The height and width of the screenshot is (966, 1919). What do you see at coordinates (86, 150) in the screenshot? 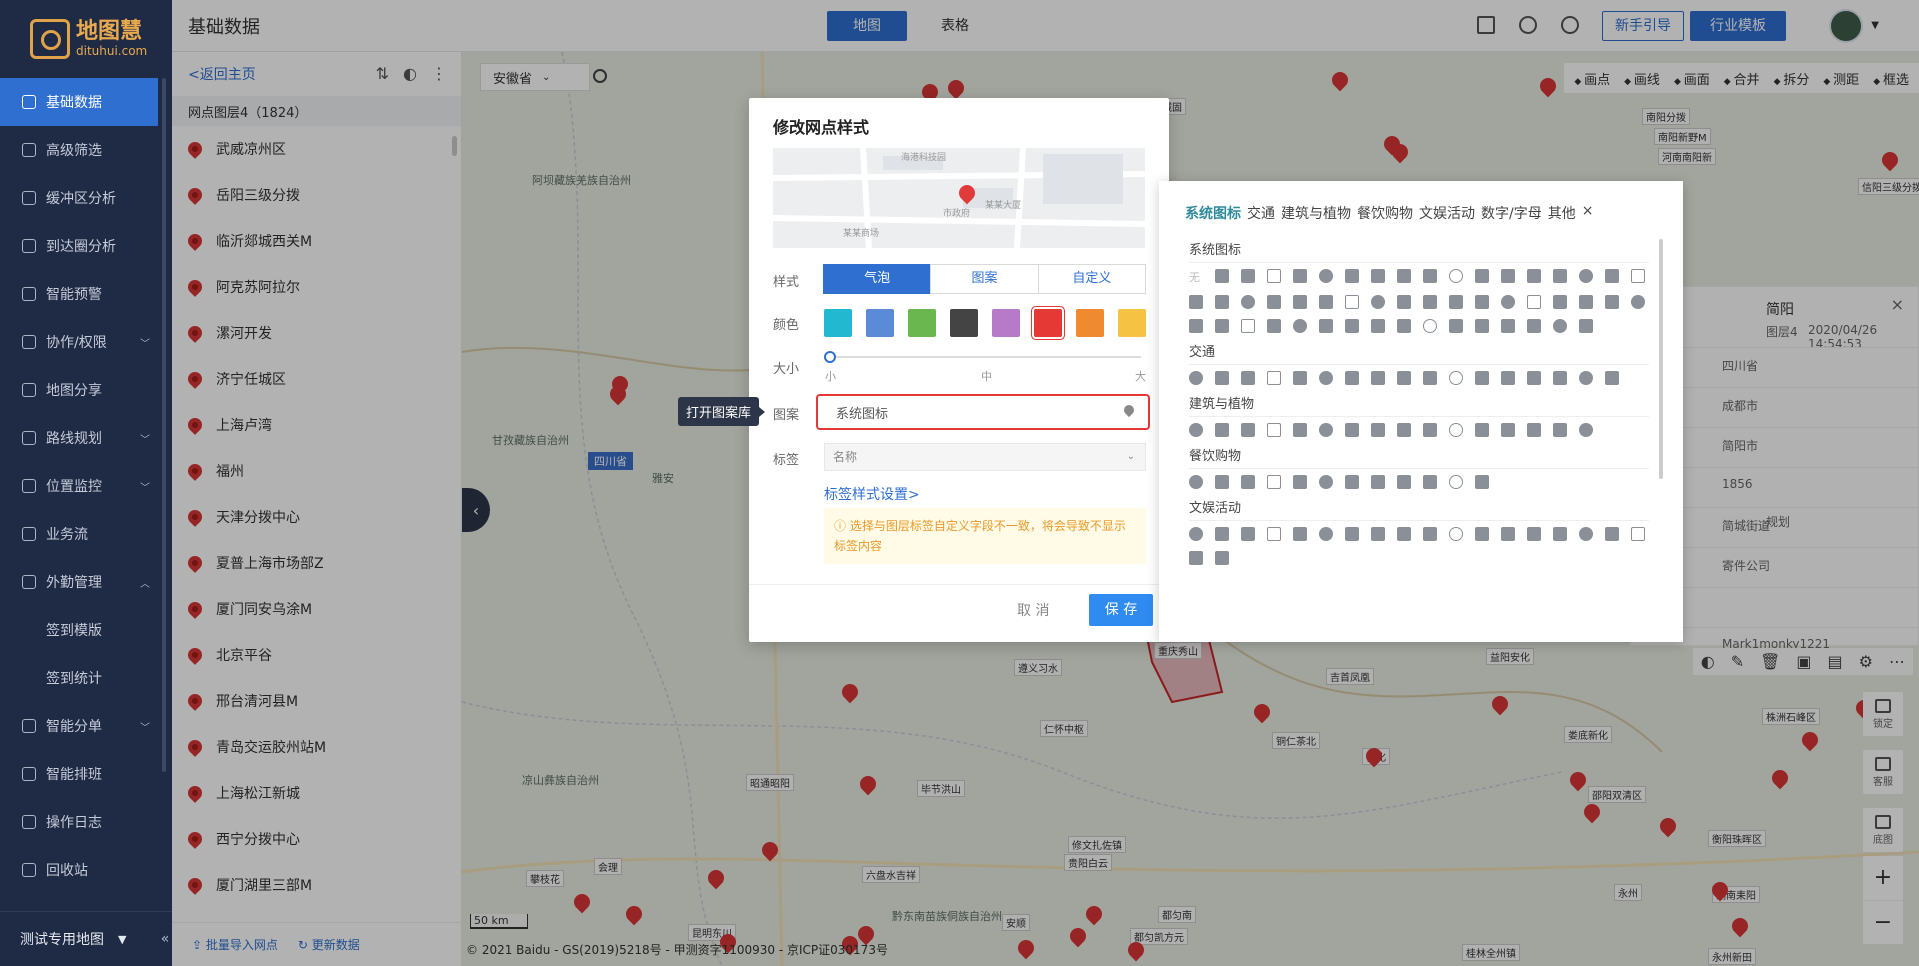
I see `nav-item: 高级筛选` at bounding box center [86, 150].